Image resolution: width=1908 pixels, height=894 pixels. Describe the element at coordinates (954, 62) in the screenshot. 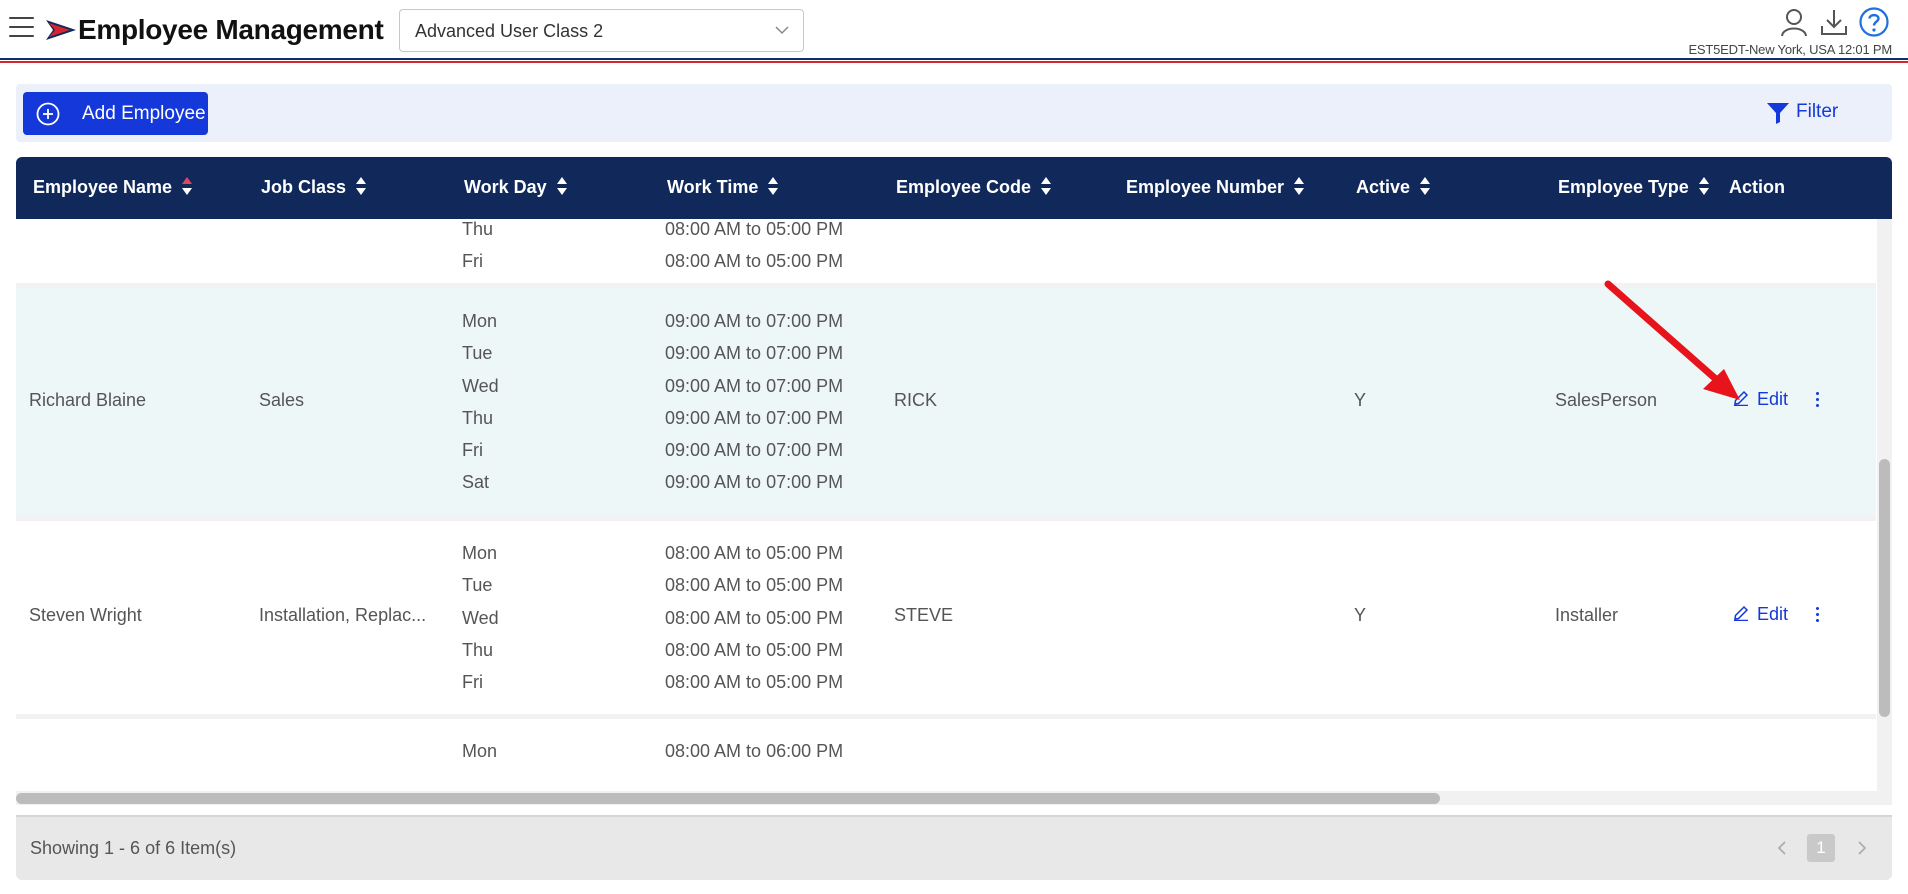

I see `header-stripe-red` at that location.